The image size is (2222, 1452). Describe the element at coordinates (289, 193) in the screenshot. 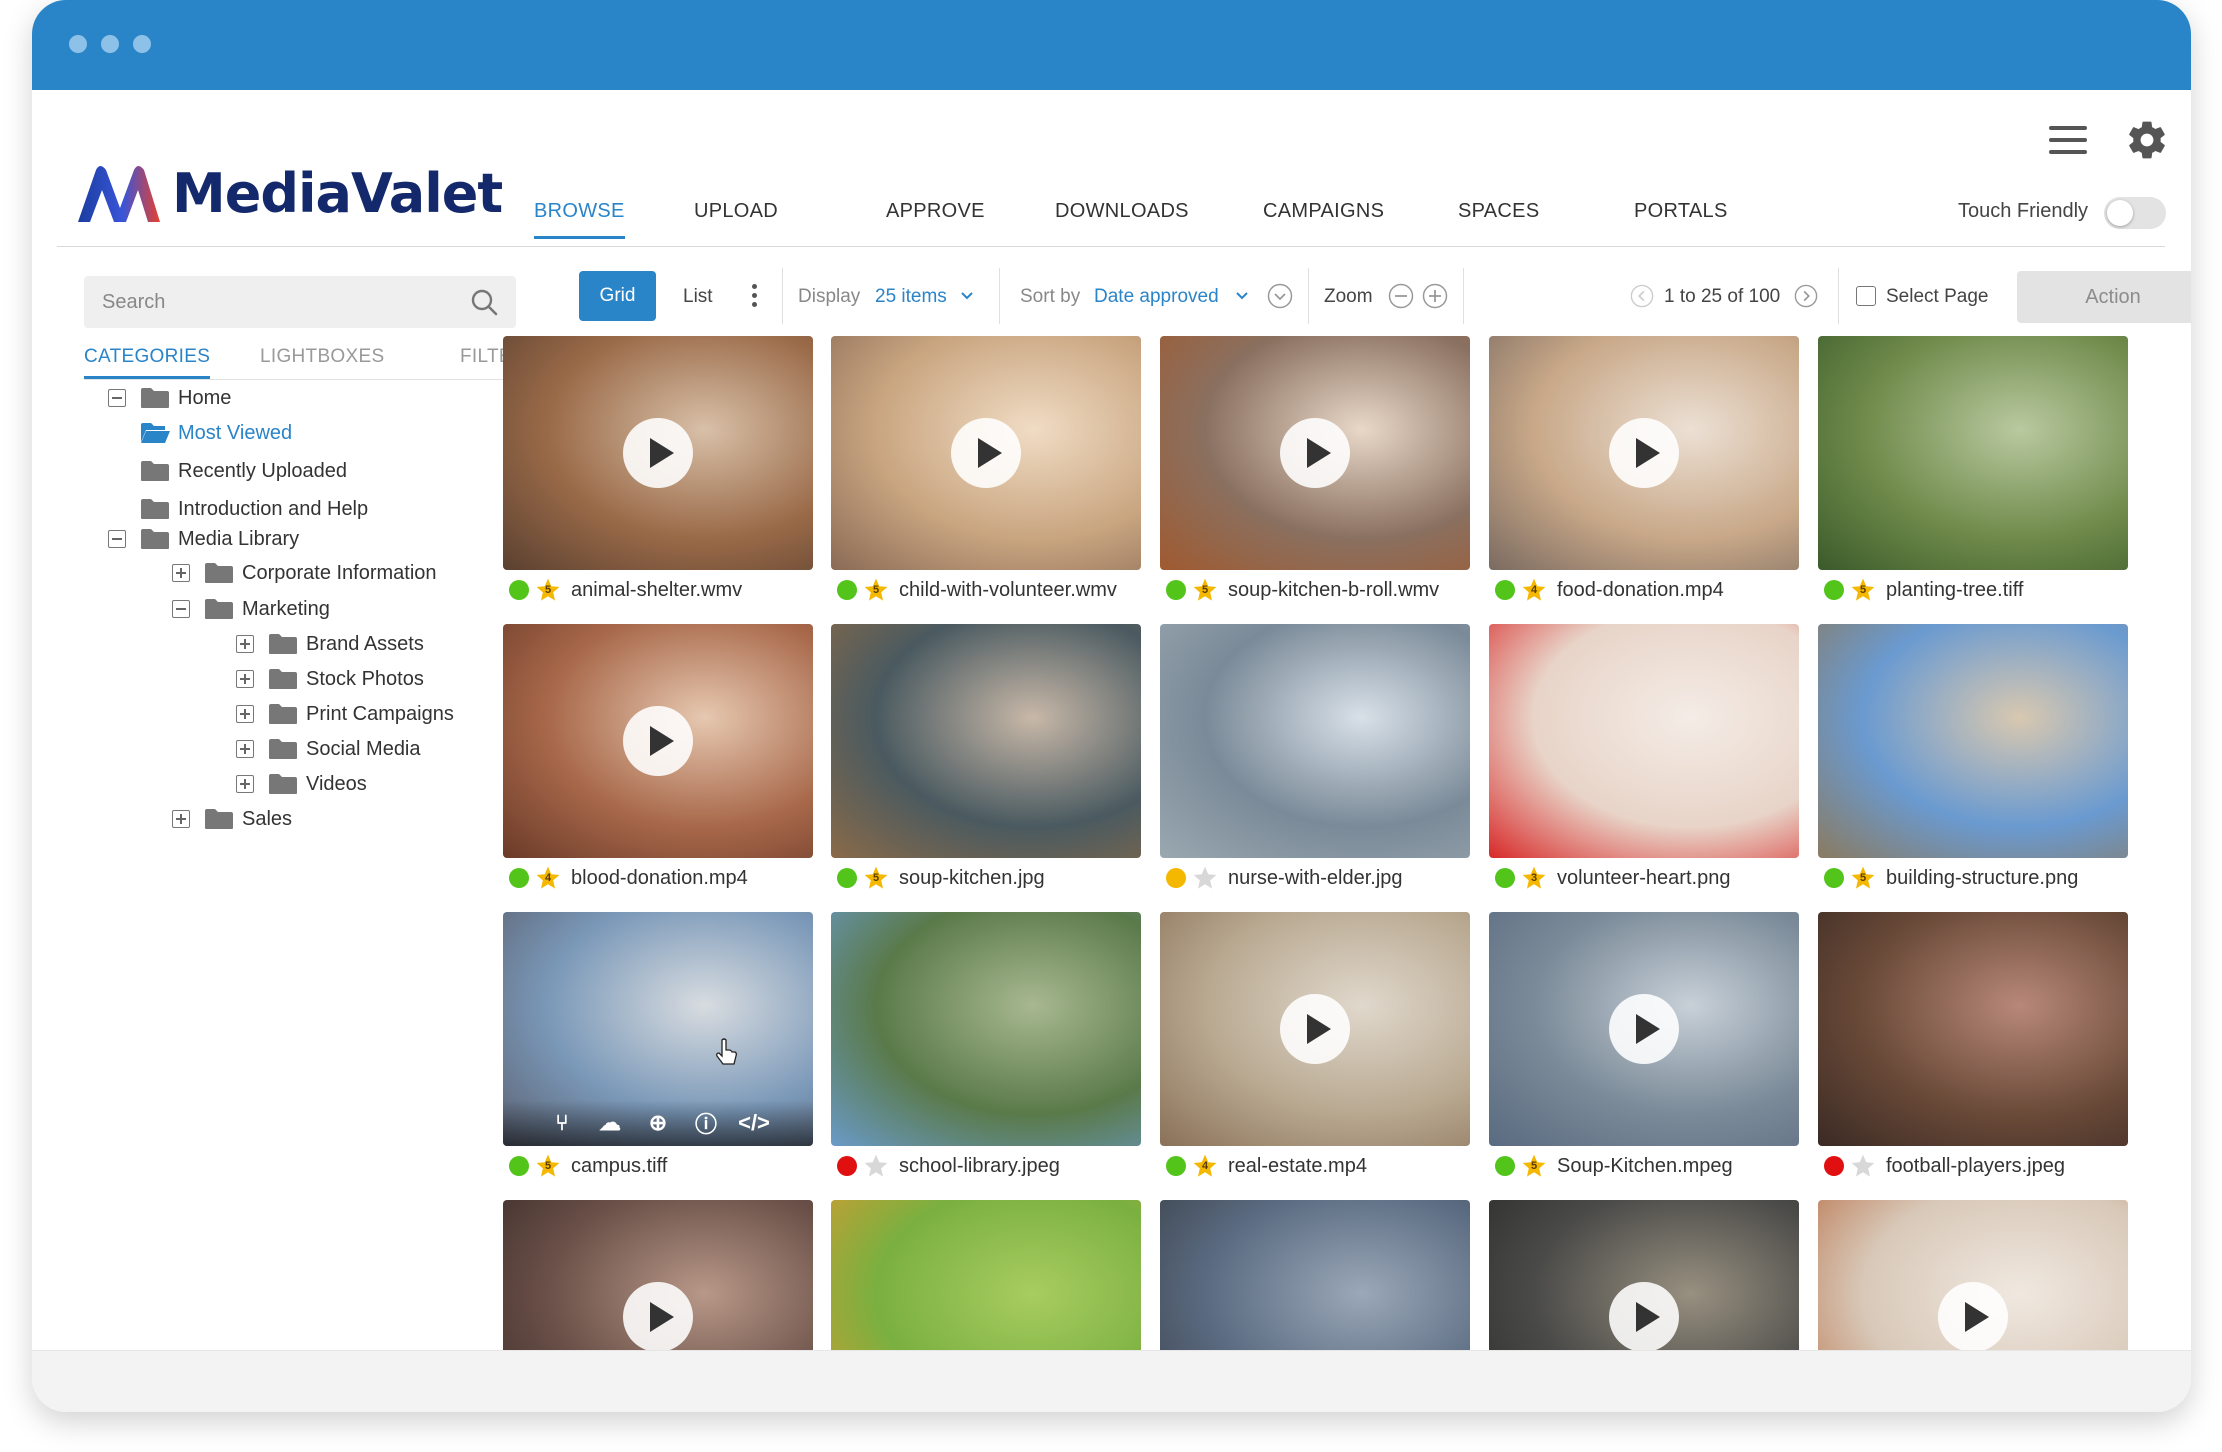

I see `brand-logo: MediaValet` at that location.